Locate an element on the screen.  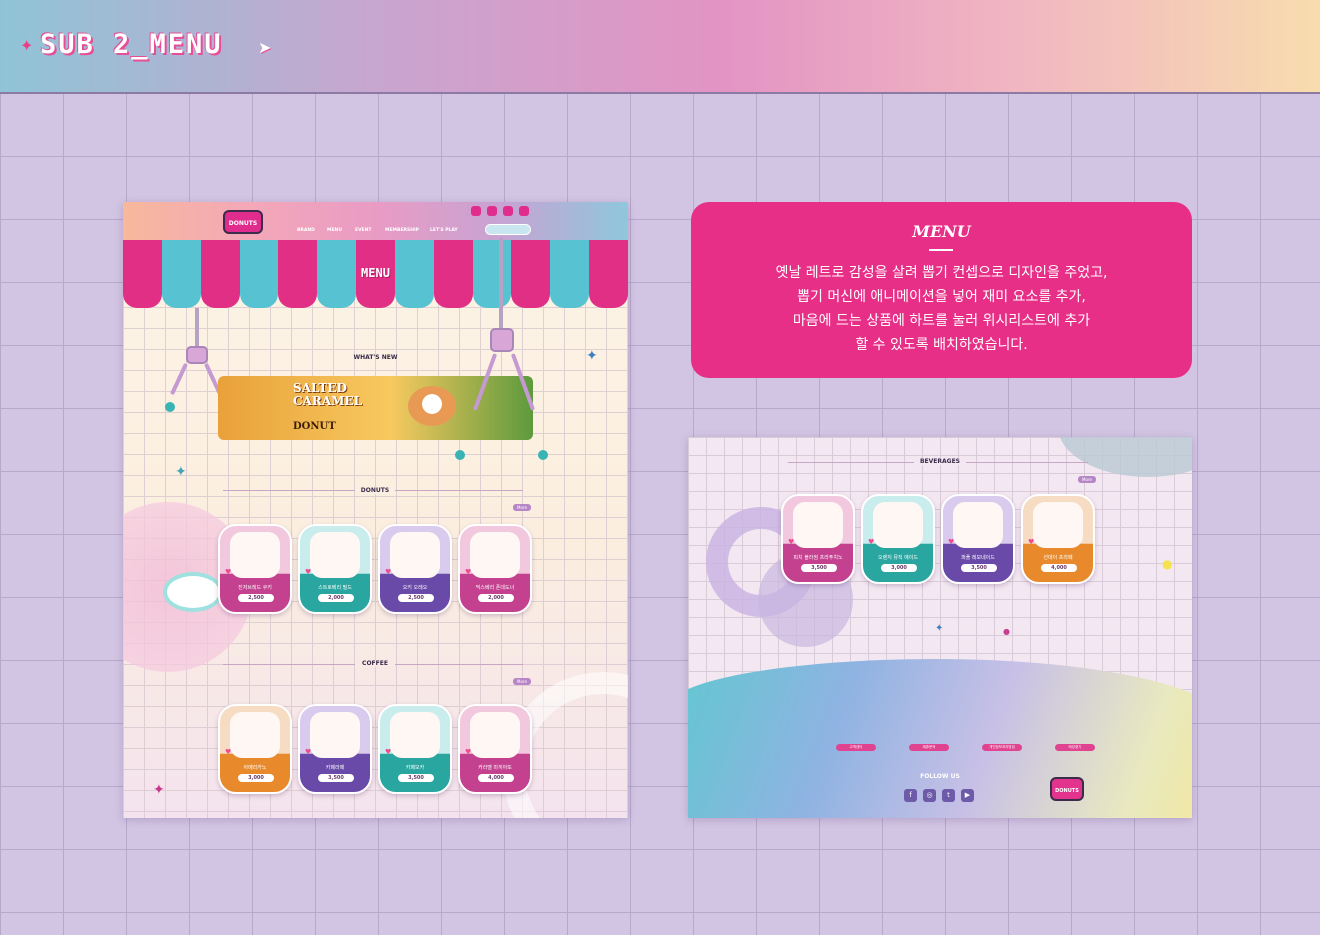
nav-item-brand: BRAND is located at coordinates (306, 230).